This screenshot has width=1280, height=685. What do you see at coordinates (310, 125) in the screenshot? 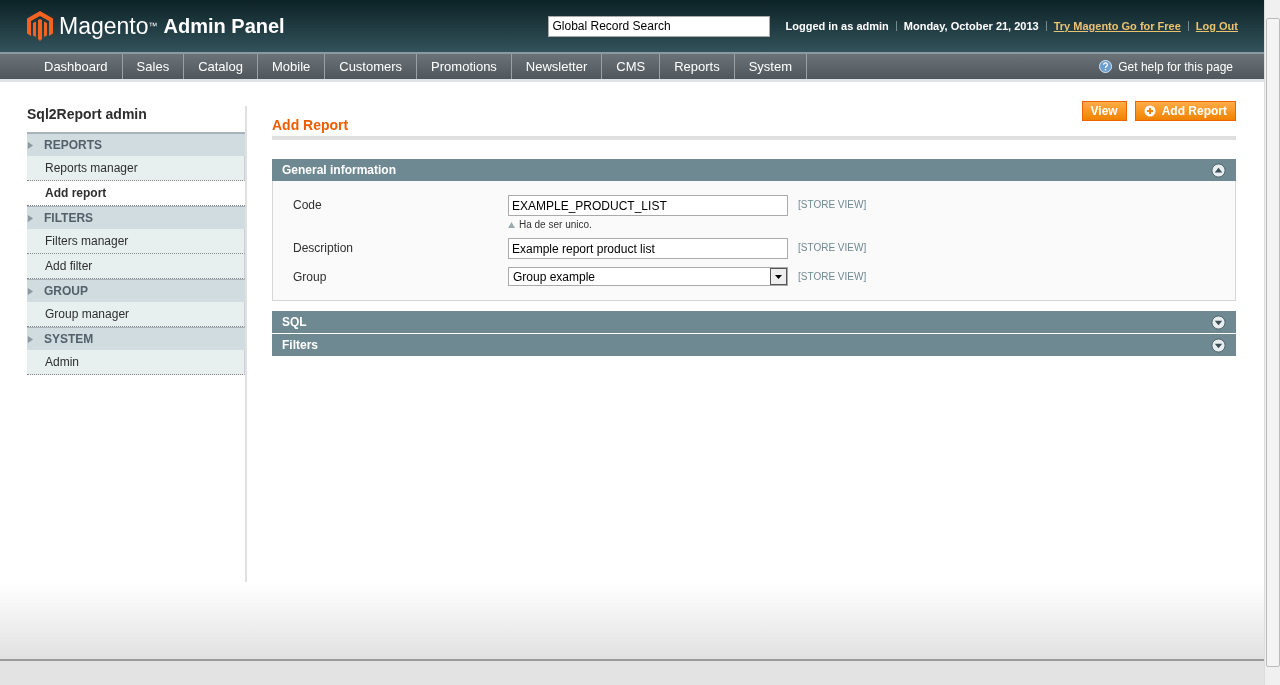
I see `page-title: Add Report` at bounding box center [310, 125].